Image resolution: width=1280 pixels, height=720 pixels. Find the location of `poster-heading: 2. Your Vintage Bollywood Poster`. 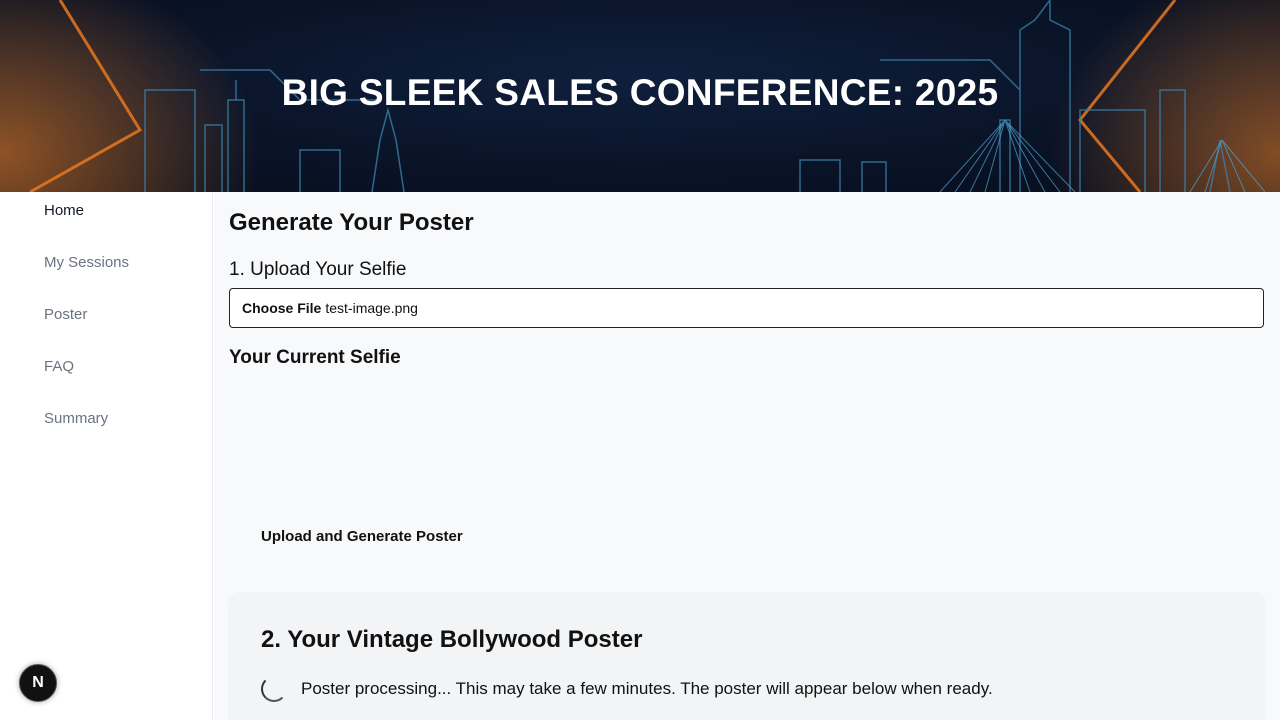

poster-heading: 2. Your Vintage Bollywood Poster is located at coordinates (452, 639).